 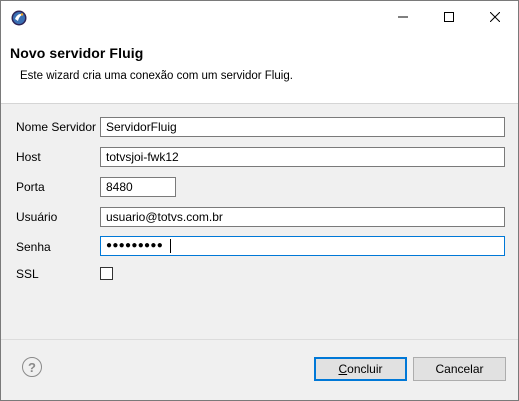 I want to click on ssl-label: SSL, so click(x=27, y=274).